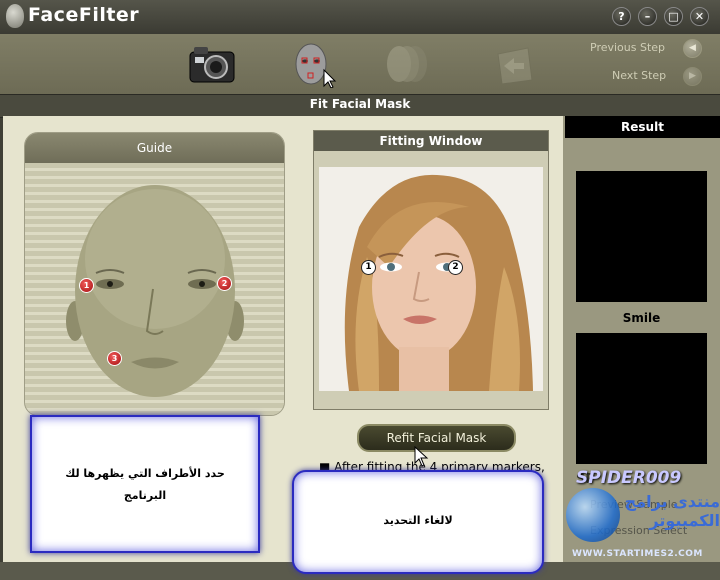  I want to click on watermark-site: WWW.STARTIMES2.COM, so click(637, 554).